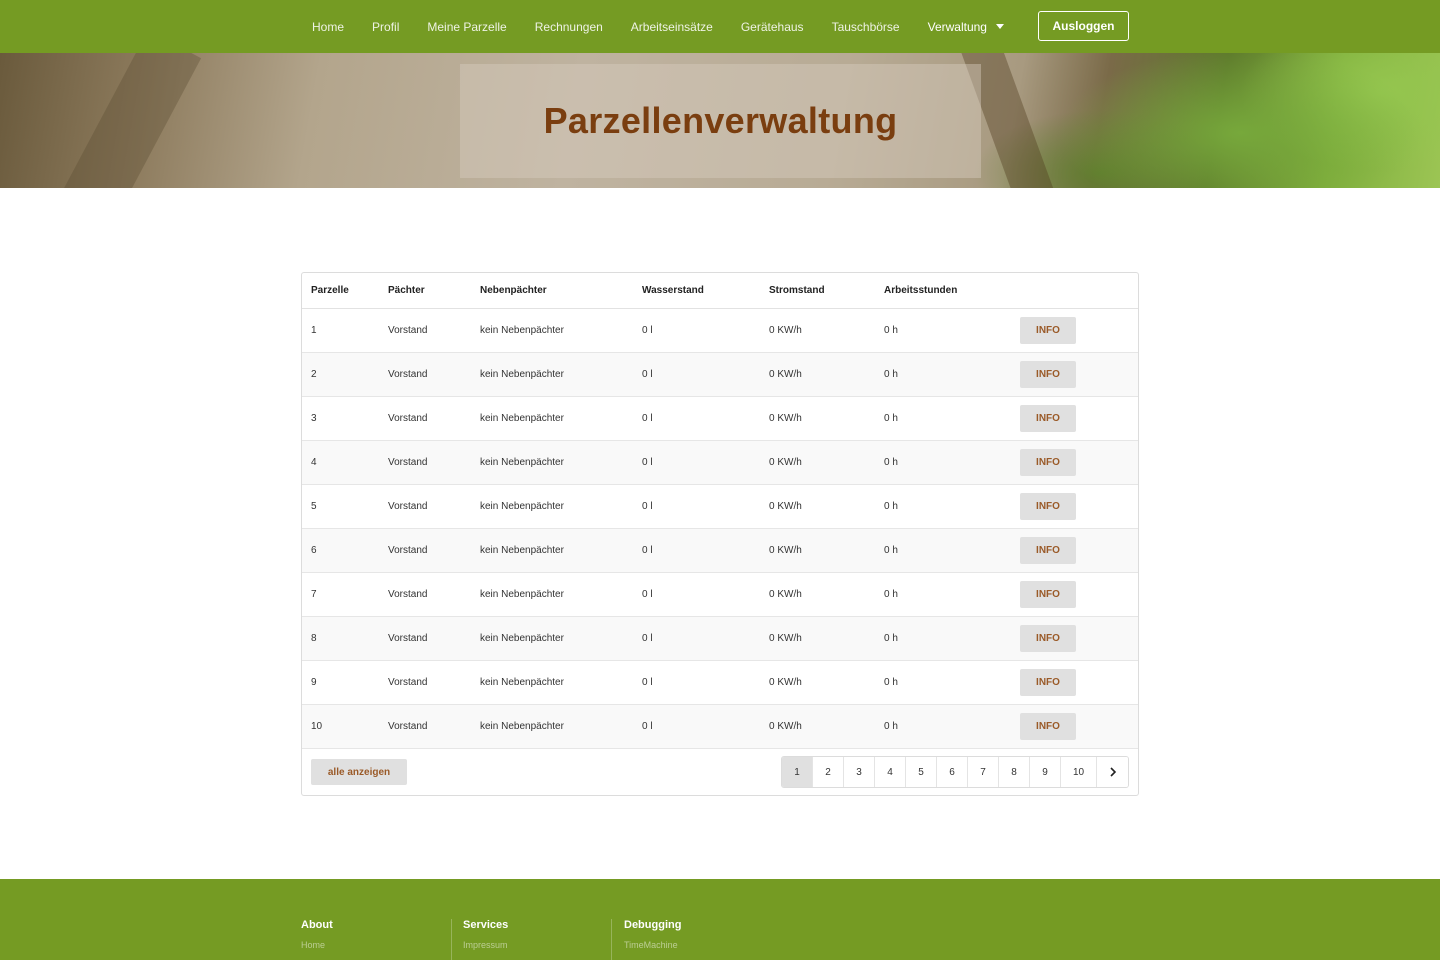 This screenshot has height=960, width=1440. What do you see at coordinates (1112, 772) in the screenshot?
I see `next-page-button` at bounding box center [1112, 772].